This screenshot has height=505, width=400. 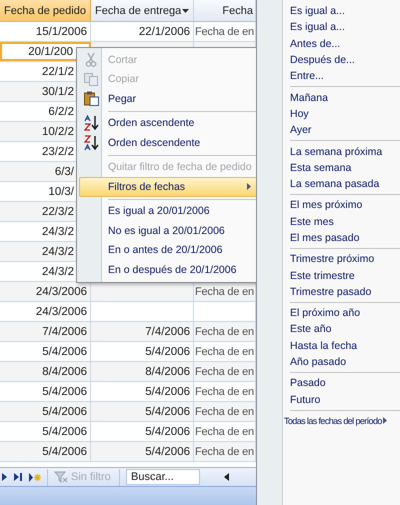 I want to click on menu-item: Trimestre próximo, so click(x=328, y=259).